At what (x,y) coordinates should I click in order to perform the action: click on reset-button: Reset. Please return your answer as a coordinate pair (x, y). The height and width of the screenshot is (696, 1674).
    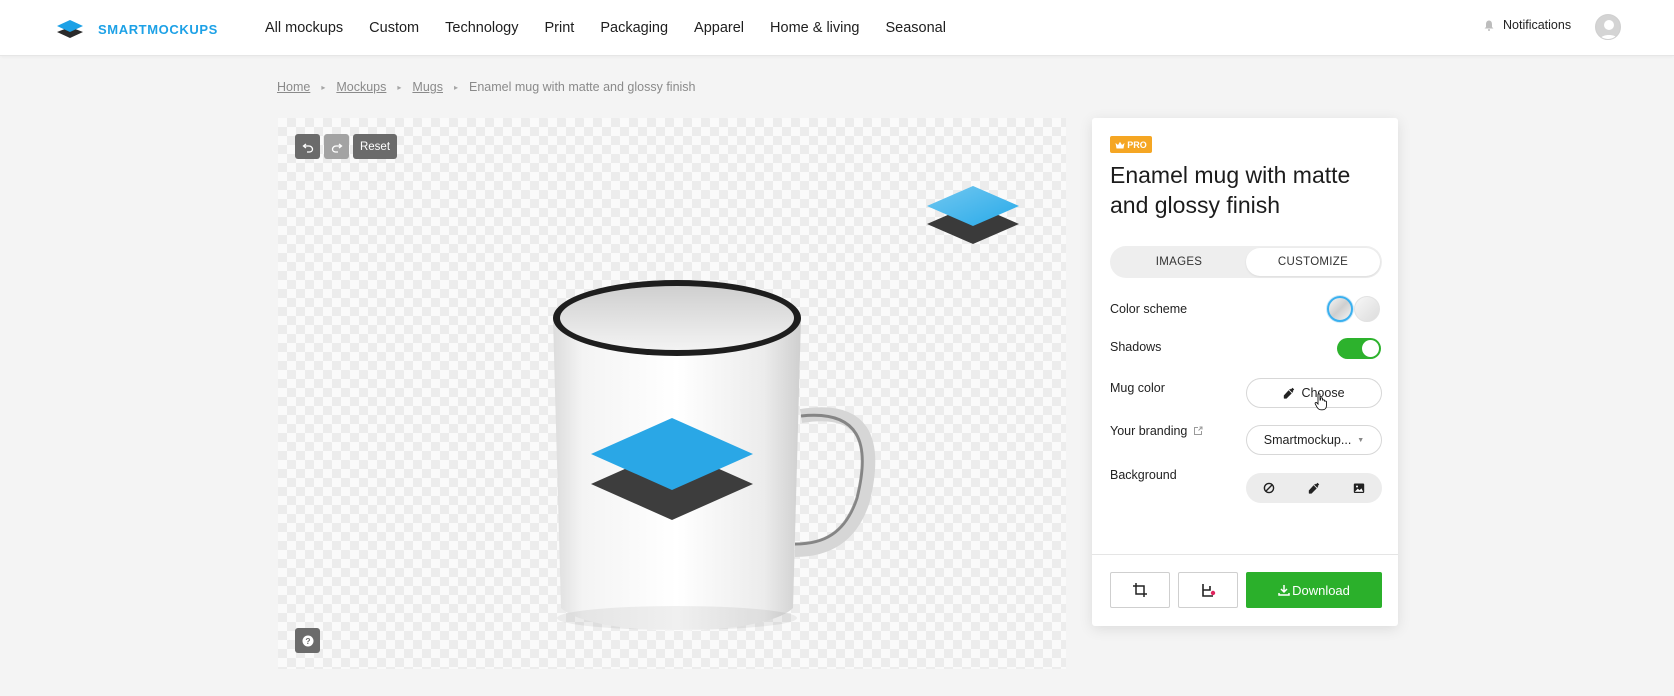
    Looking at the image, I should click on (375, 146).